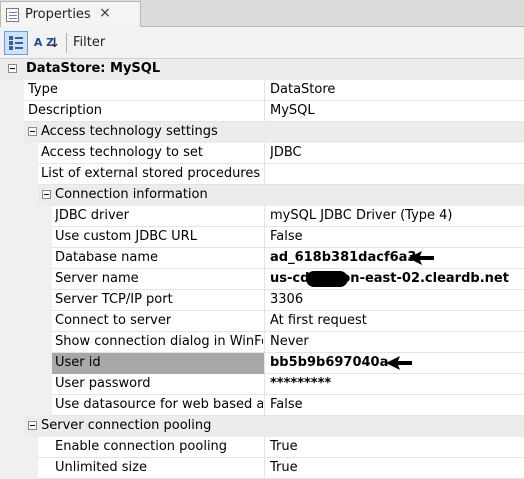  What do you see at coordinates (327, 279) in the screenshot?
I see `redaction-blob` at bounding box center [327, 279].